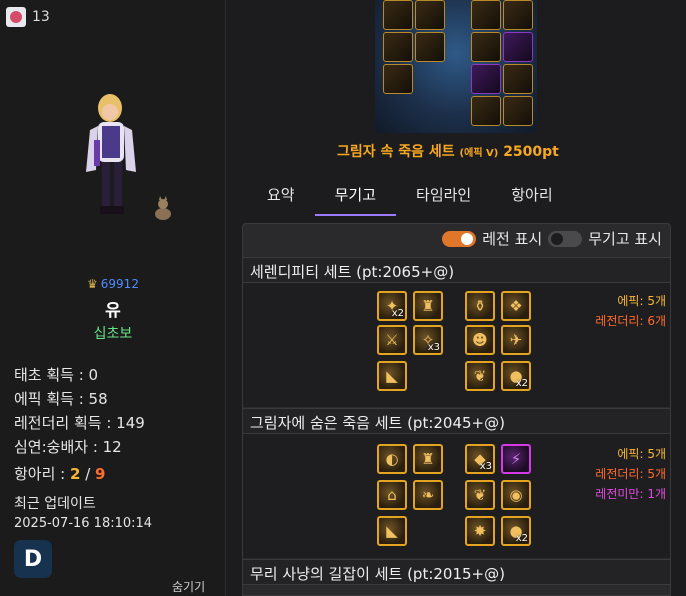  I want to click on stat-legendary: 레전더리 획득 : 149, so click(79, 423).